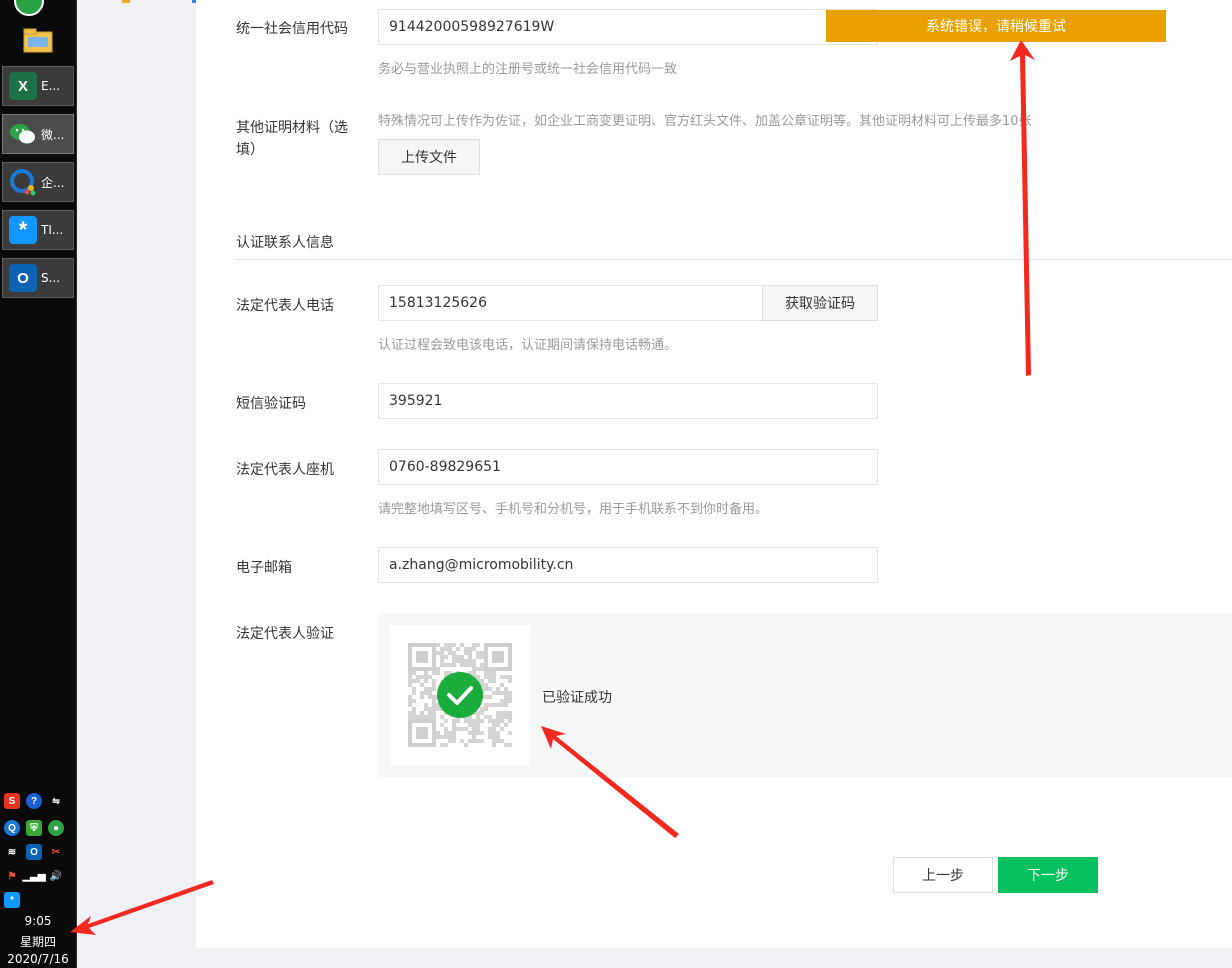 This screenshot has width=1232, height=968. Describe the element at coordinates (943, 875) in the screenshot. I see `prev-step-button: 上一步` at that location.